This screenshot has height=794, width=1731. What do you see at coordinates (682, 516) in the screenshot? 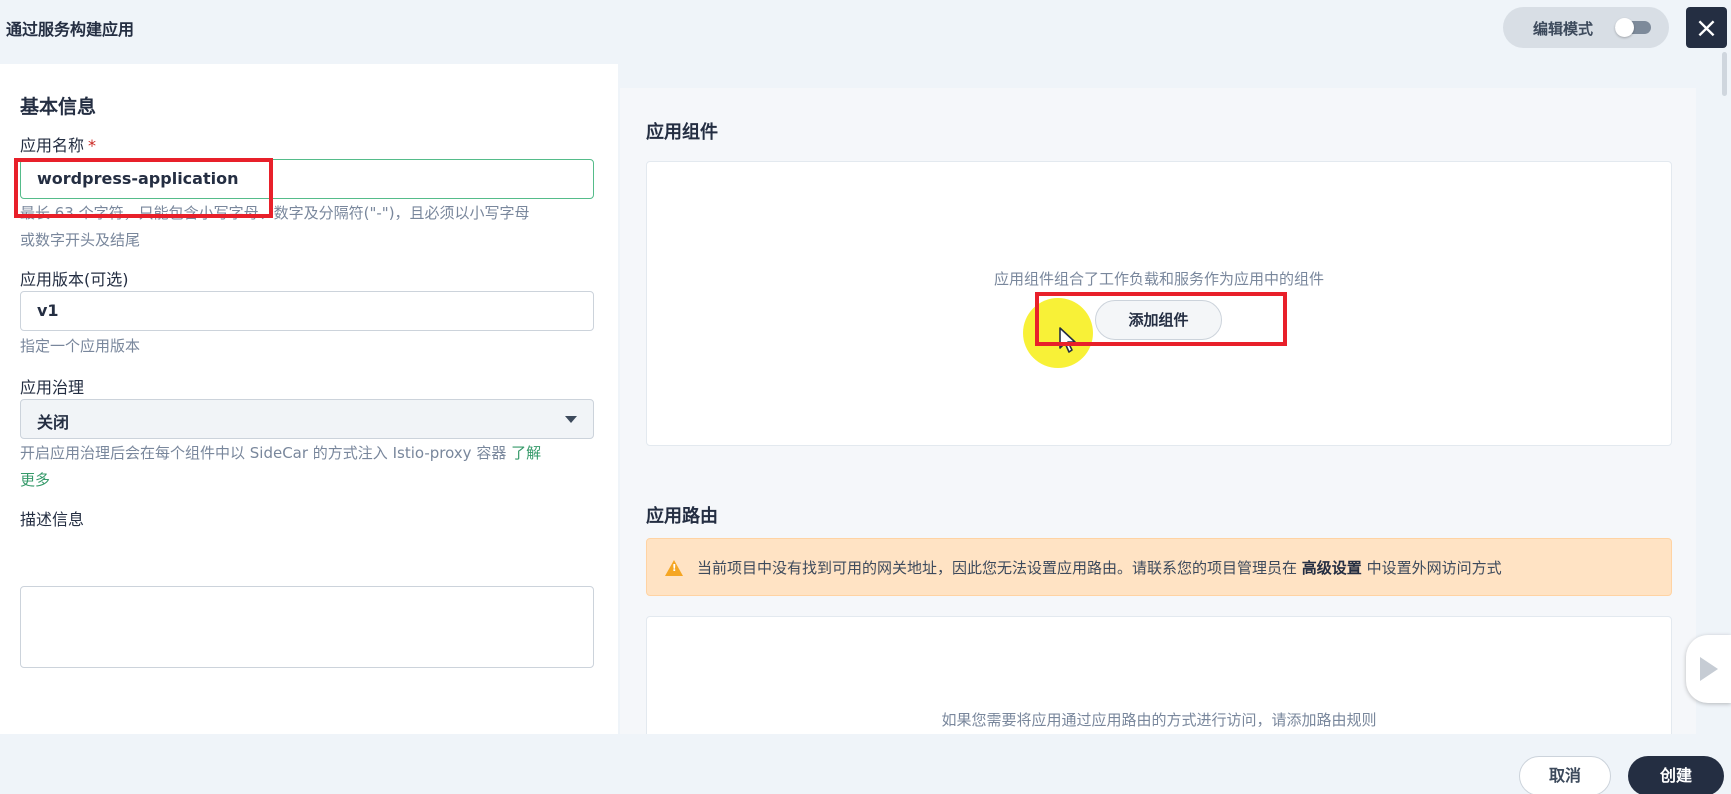
I see `routes-title: 应用路由` at bounding box center [682, 516].